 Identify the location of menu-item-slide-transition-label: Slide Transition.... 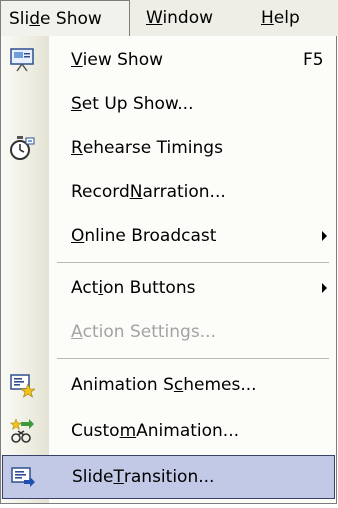
(143, 477).